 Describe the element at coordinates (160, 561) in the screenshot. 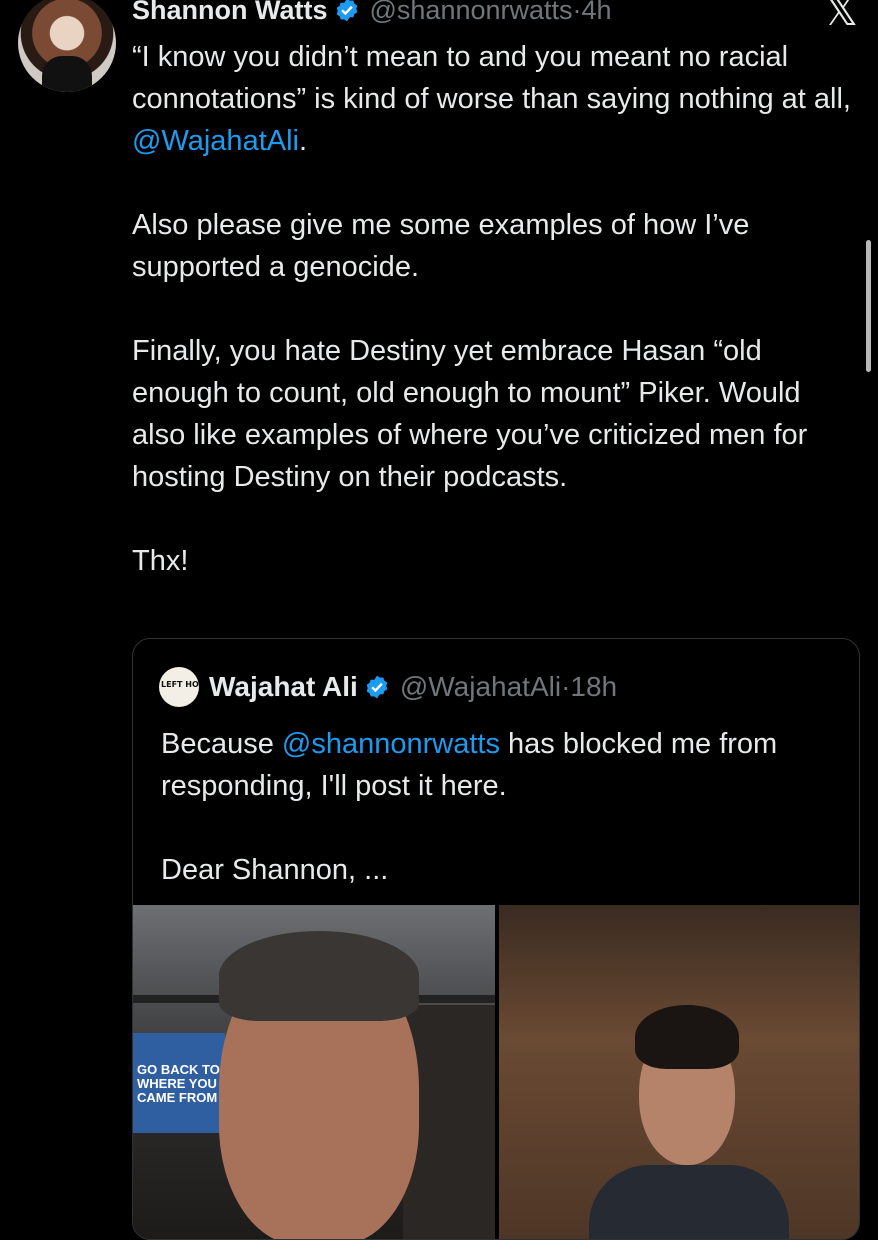

I see `tweet-paragraph: Thx!` at that location.